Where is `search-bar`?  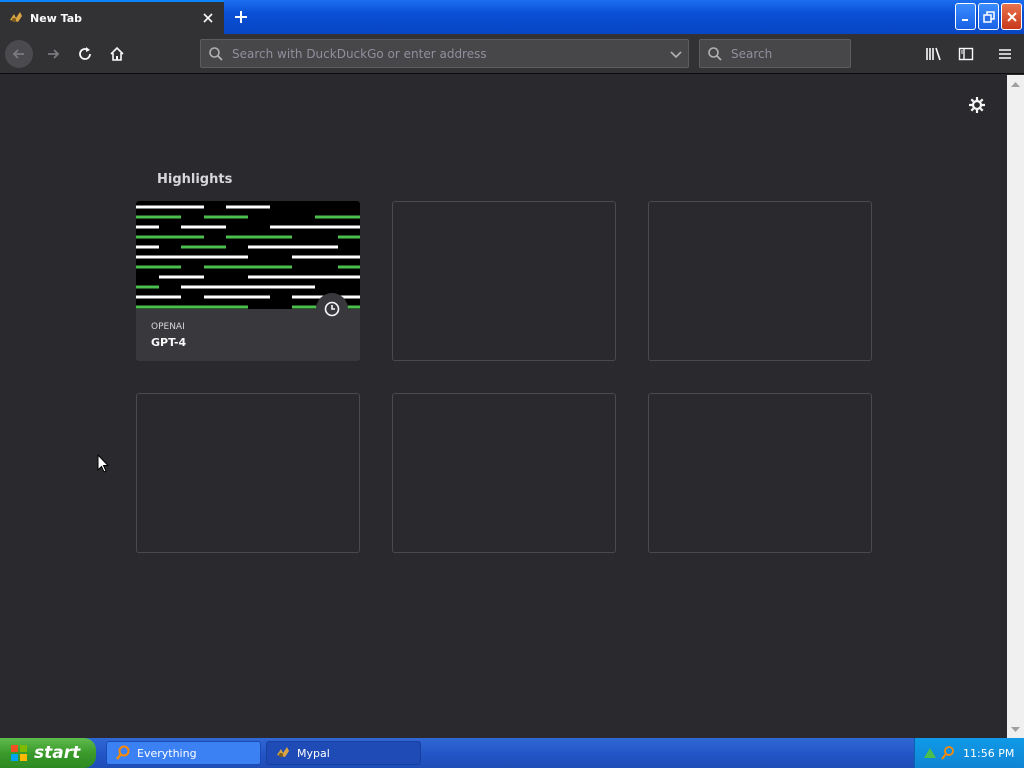 search-bar is located at coordinates (775, 53).